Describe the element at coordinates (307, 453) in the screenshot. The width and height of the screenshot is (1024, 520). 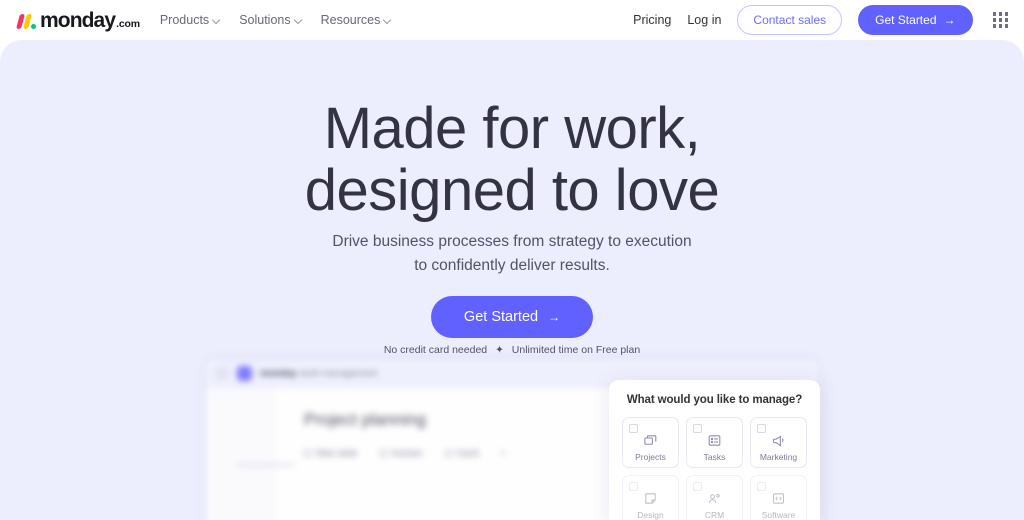
I see `table-icon` at that location.